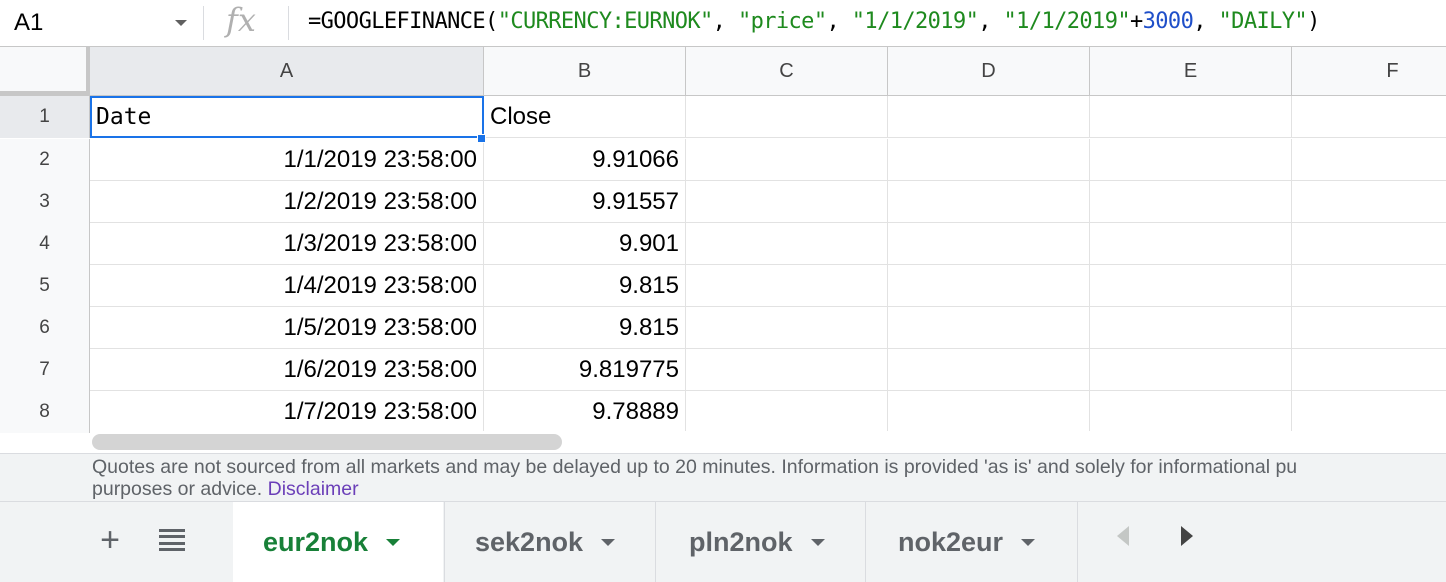  I want to click on cell-c2, so click(787, 160).